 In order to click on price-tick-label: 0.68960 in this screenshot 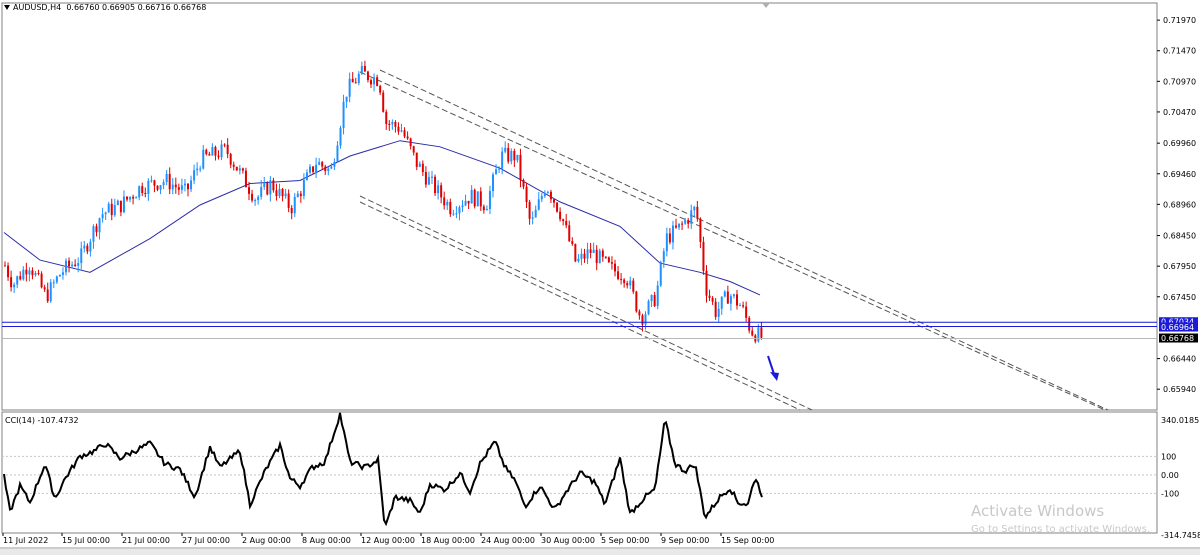, I will do `click(1179, 204)`.